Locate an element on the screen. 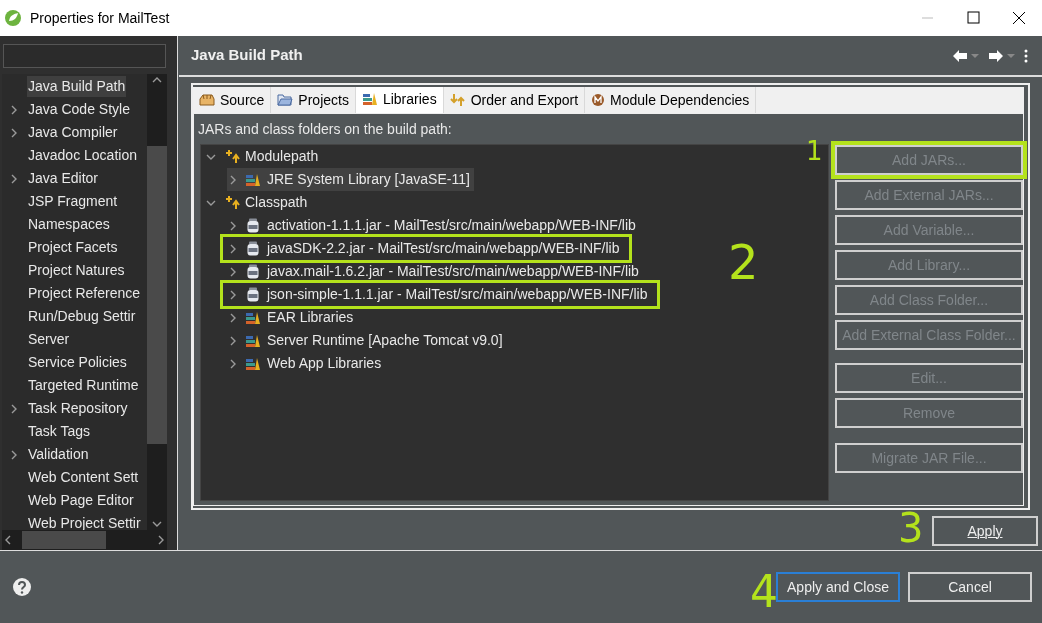 Image resolution: width=1042 pixels, height=623 pixels. filter-field is located at coordinates (84, 56).